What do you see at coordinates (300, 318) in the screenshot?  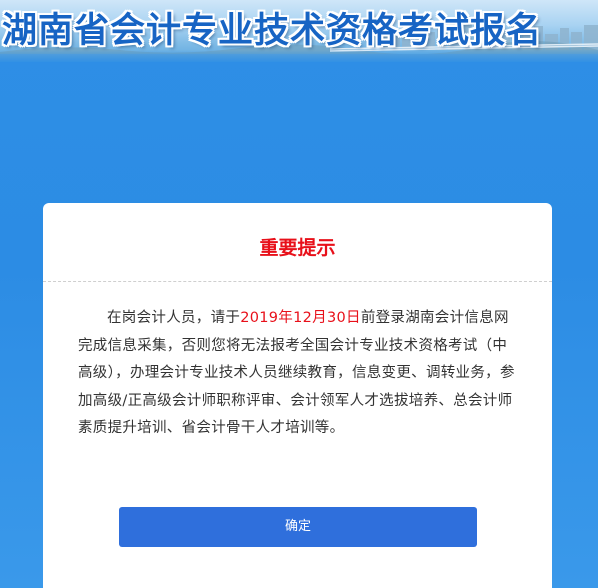 I see `deadline-date: 2019年12月30日` at bounding box center [300, 318].